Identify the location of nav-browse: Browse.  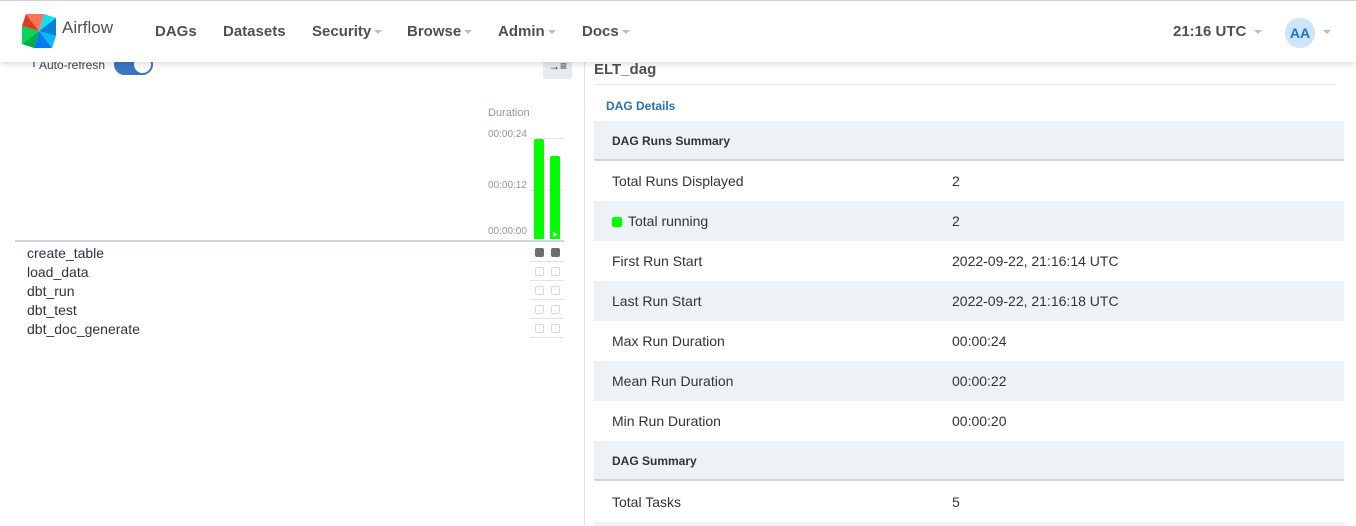
(440, 31).